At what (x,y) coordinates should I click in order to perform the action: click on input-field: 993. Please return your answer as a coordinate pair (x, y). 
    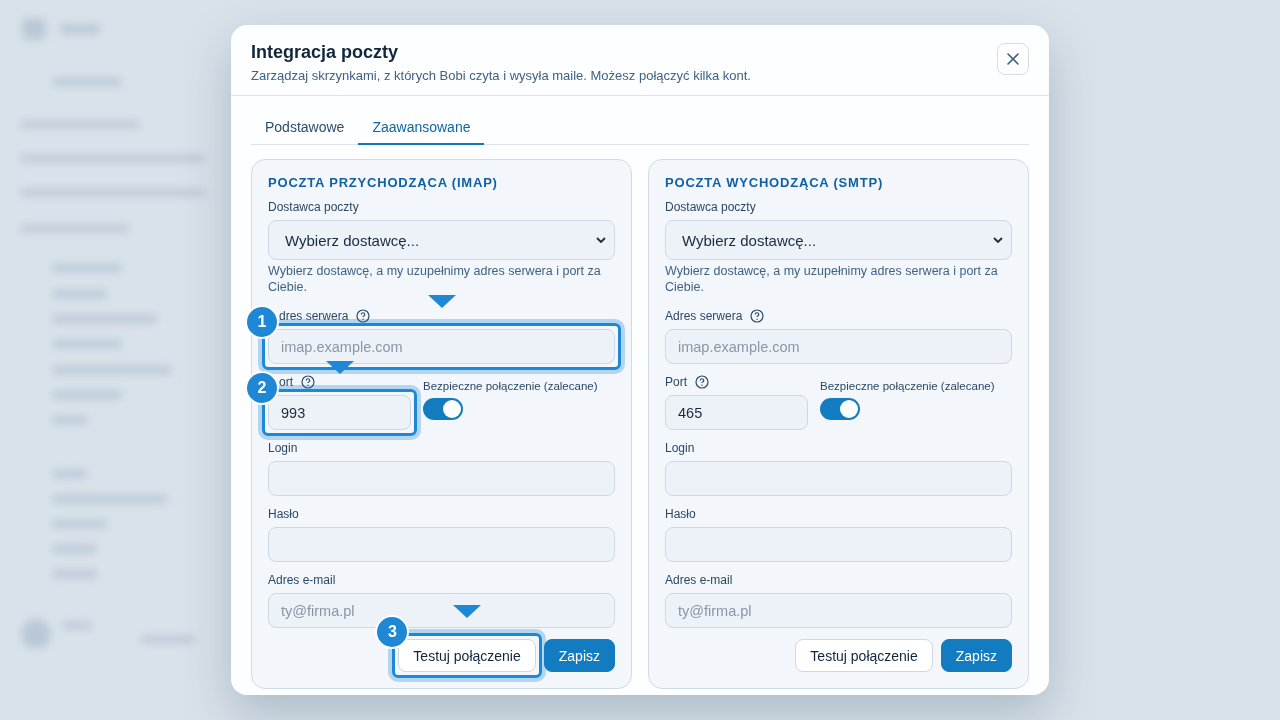
    Looking at the image, I should click on (339, 412).